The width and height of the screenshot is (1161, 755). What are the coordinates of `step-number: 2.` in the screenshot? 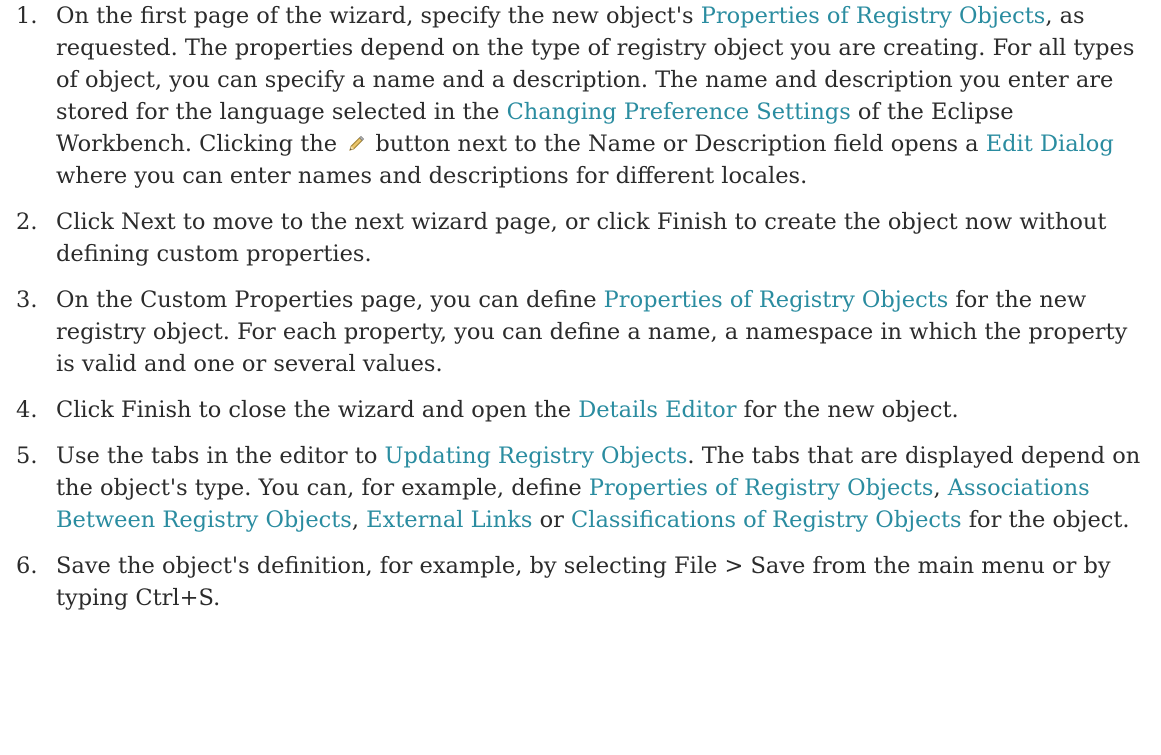 It's located at (27, 222).